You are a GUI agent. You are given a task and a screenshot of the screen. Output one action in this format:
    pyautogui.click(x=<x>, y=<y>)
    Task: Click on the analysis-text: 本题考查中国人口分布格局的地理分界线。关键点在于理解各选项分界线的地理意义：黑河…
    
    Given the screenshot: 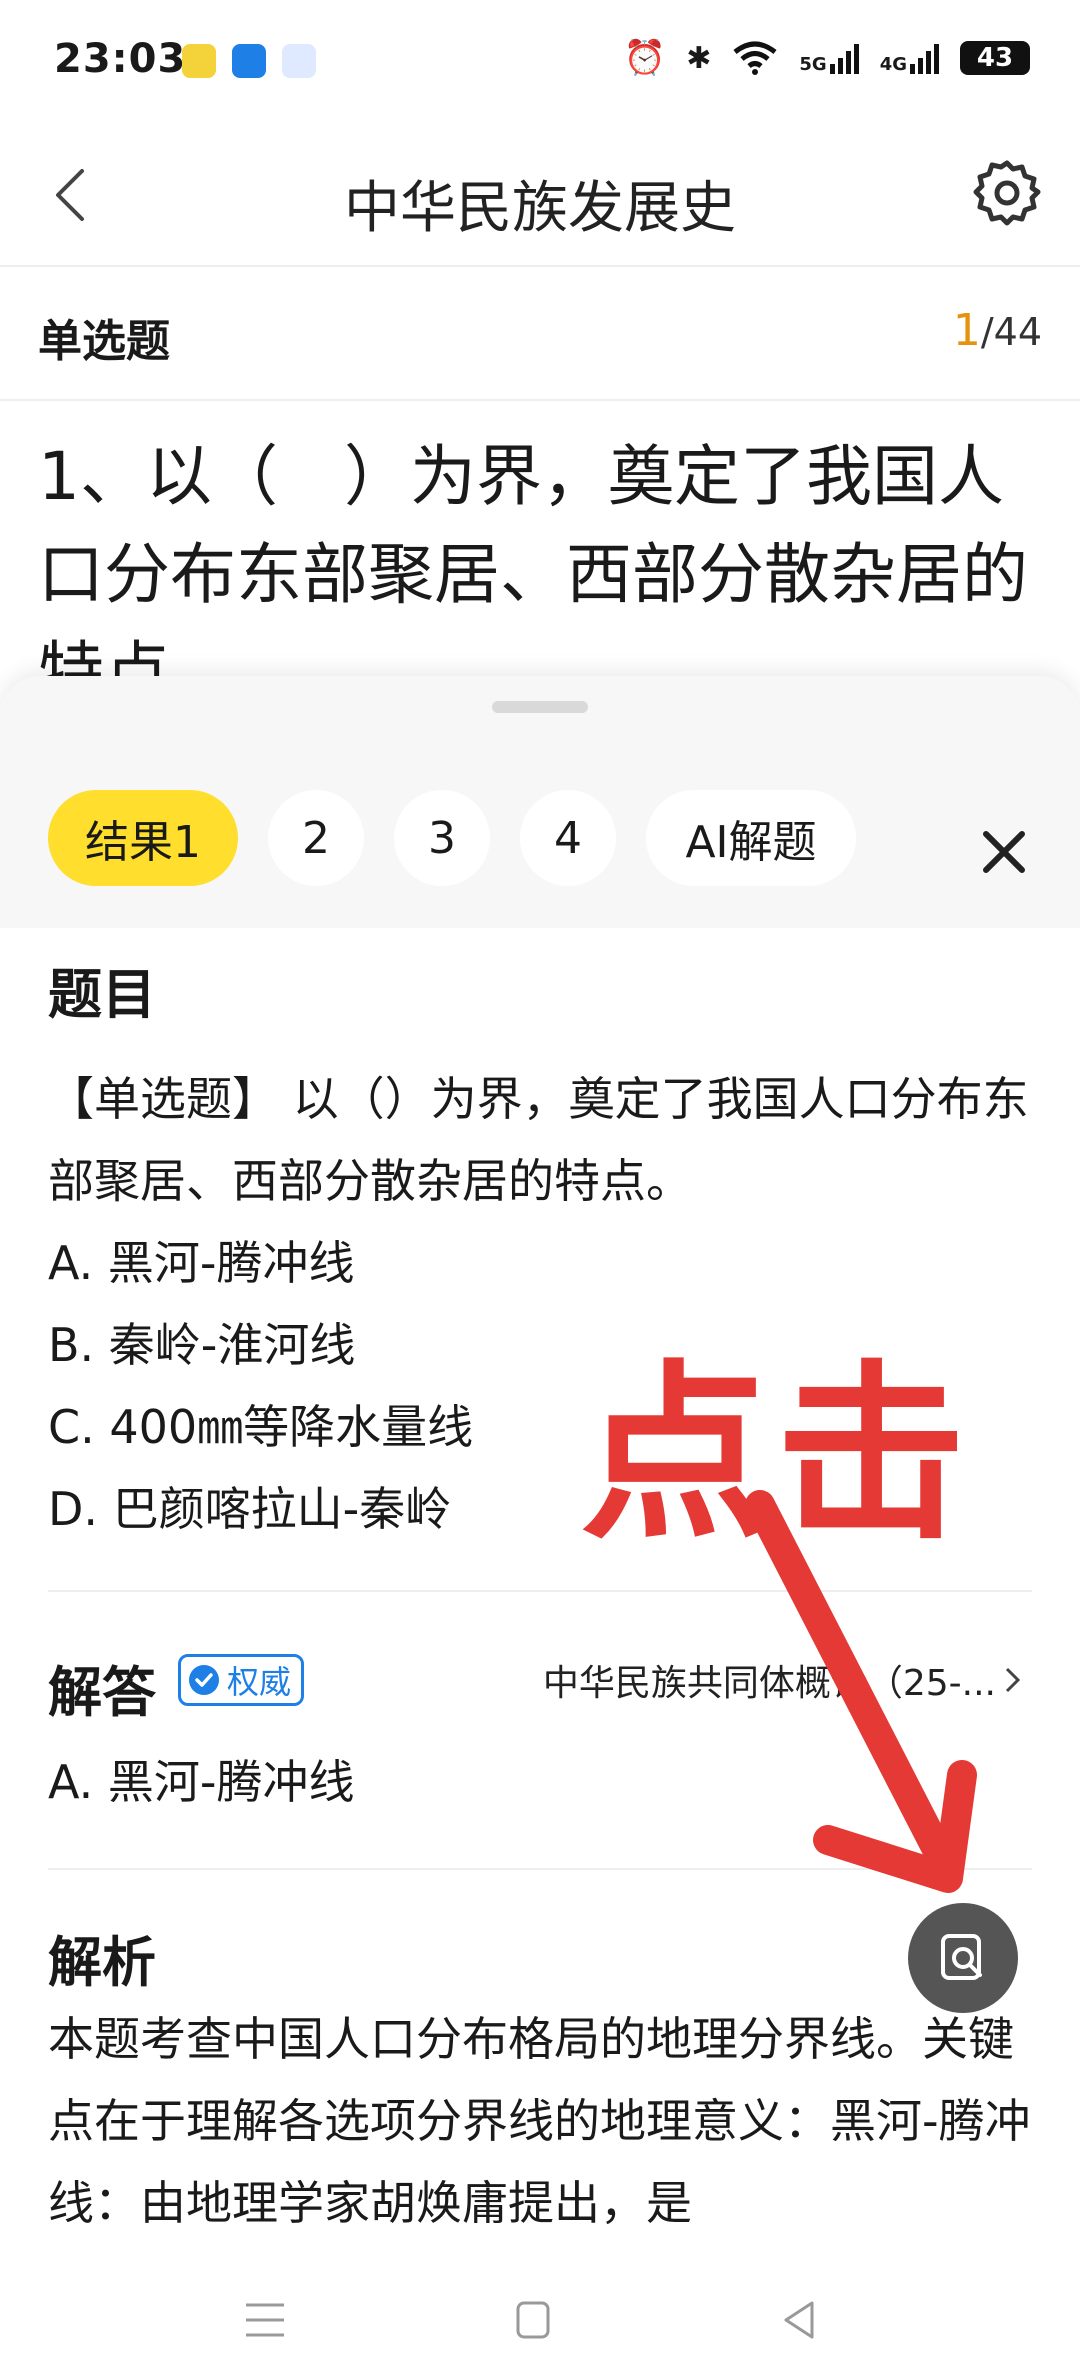 What is the action you would take?
    pyautogui.click(x=539, y=2121)
    